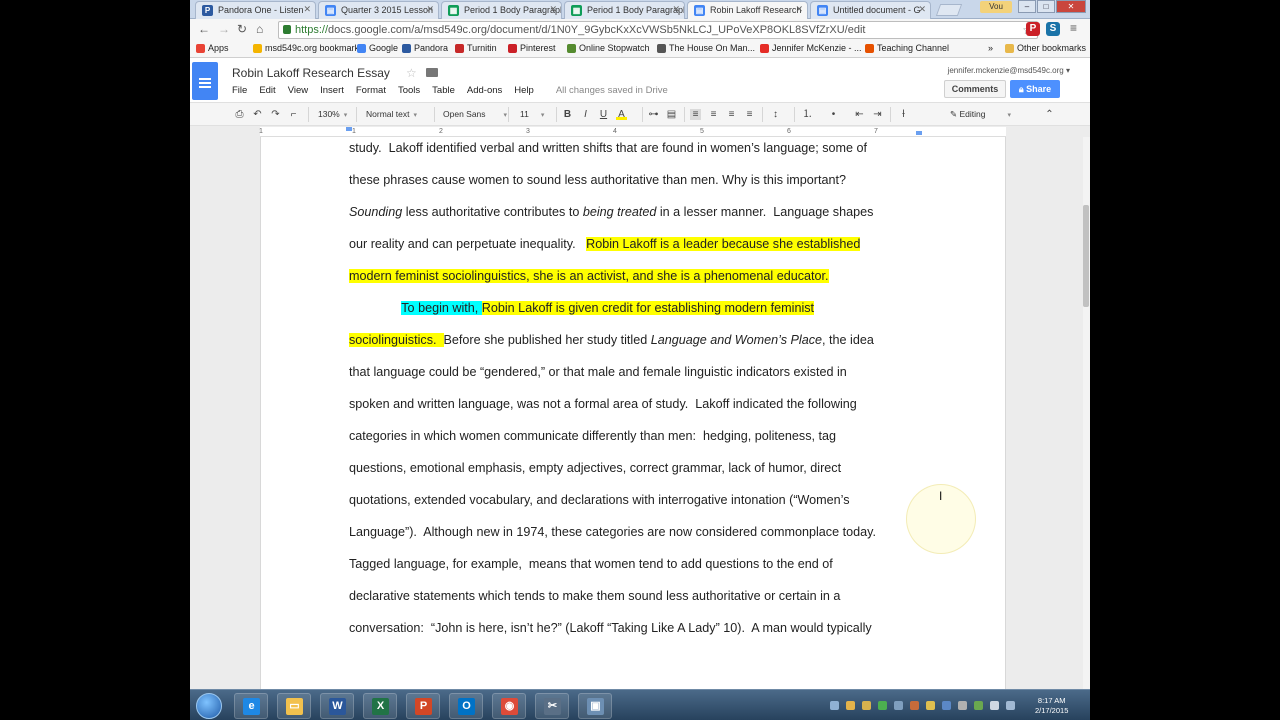  What do you see at coordinates (205, 81) in the screenshot?
I see `docs-home-icon` at bounding box center [205, 81].